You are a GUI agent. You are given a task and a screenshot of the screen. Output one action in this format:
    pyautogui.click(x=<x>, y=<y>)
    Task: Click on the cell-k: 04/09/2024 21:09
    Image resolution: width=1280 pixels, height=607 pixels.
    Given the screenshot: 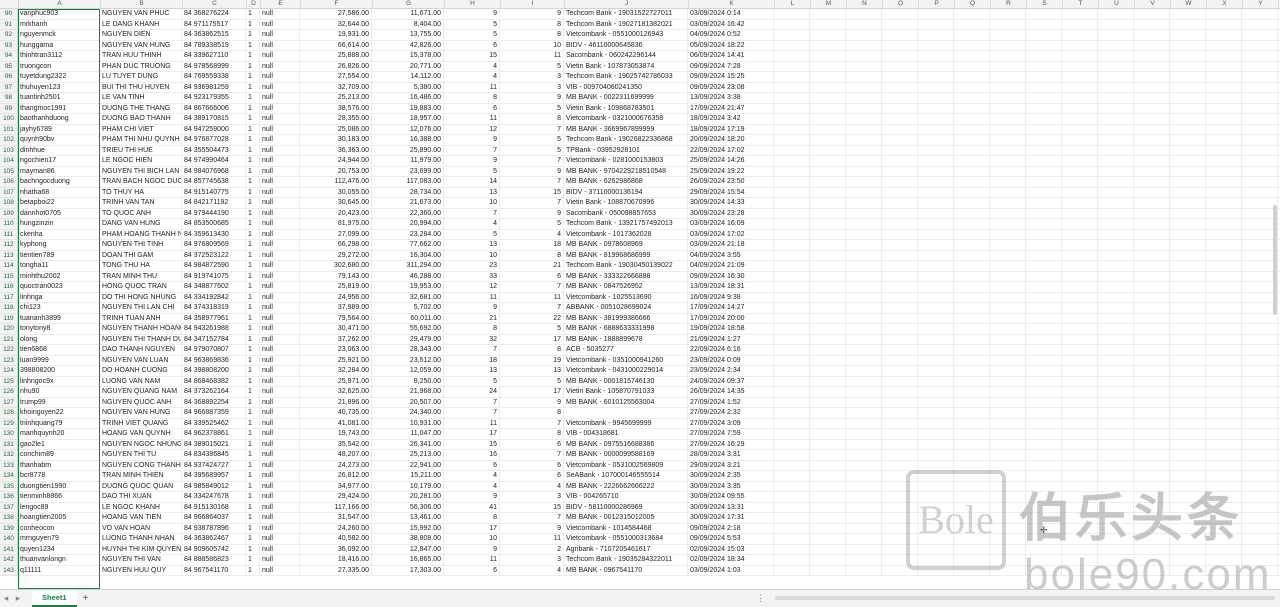 What is the action you would take?
    pyautogui.click(x=731, y=266)
    